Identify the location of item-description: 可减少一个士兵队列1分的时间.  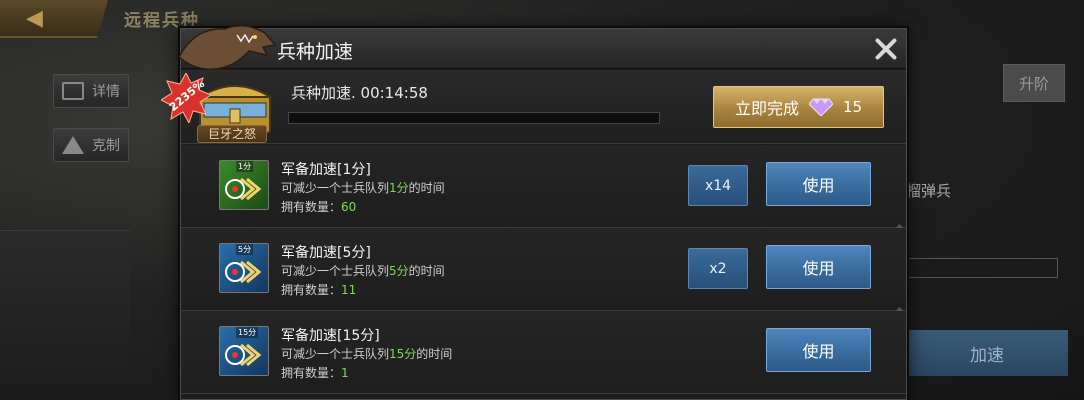
(363, 187).